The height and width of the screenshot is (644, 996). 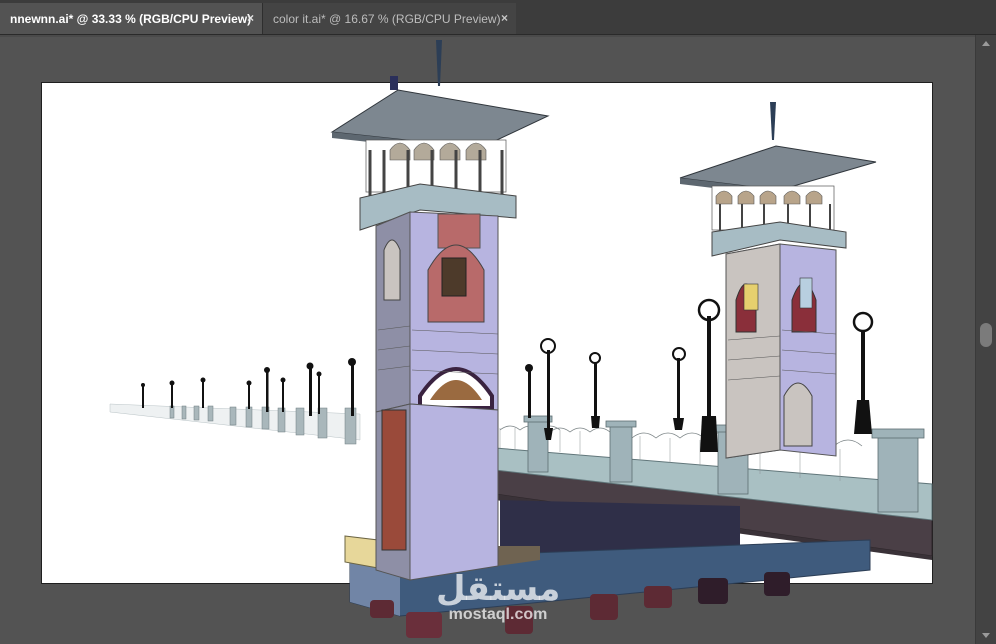 What do you see at coordinates (986, 635) in the screenshot?
I see `scroll-down-icon` at bounding box center [986, 635].